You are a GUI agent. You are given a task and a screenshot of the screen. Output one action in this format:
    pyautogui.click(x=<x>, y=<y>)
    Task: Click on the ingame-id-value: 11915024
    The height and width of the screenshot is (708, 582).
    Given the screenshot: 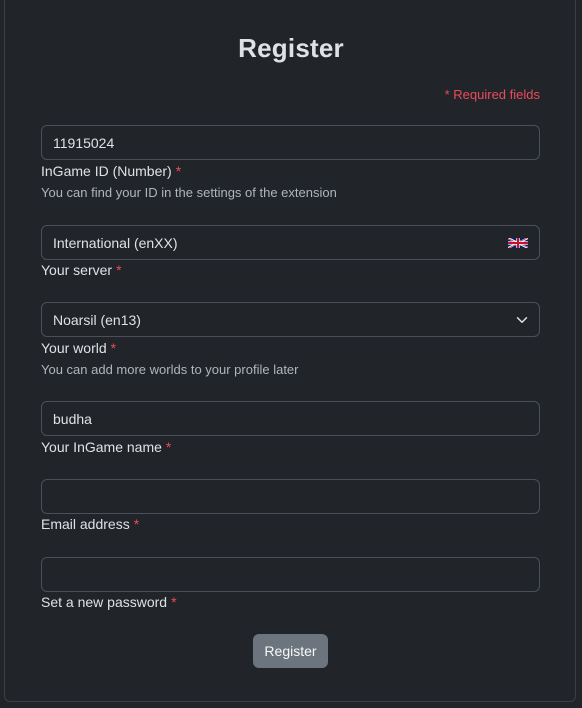 What is the action you would take?
    pyautogui.click(x=84, y=142)
    